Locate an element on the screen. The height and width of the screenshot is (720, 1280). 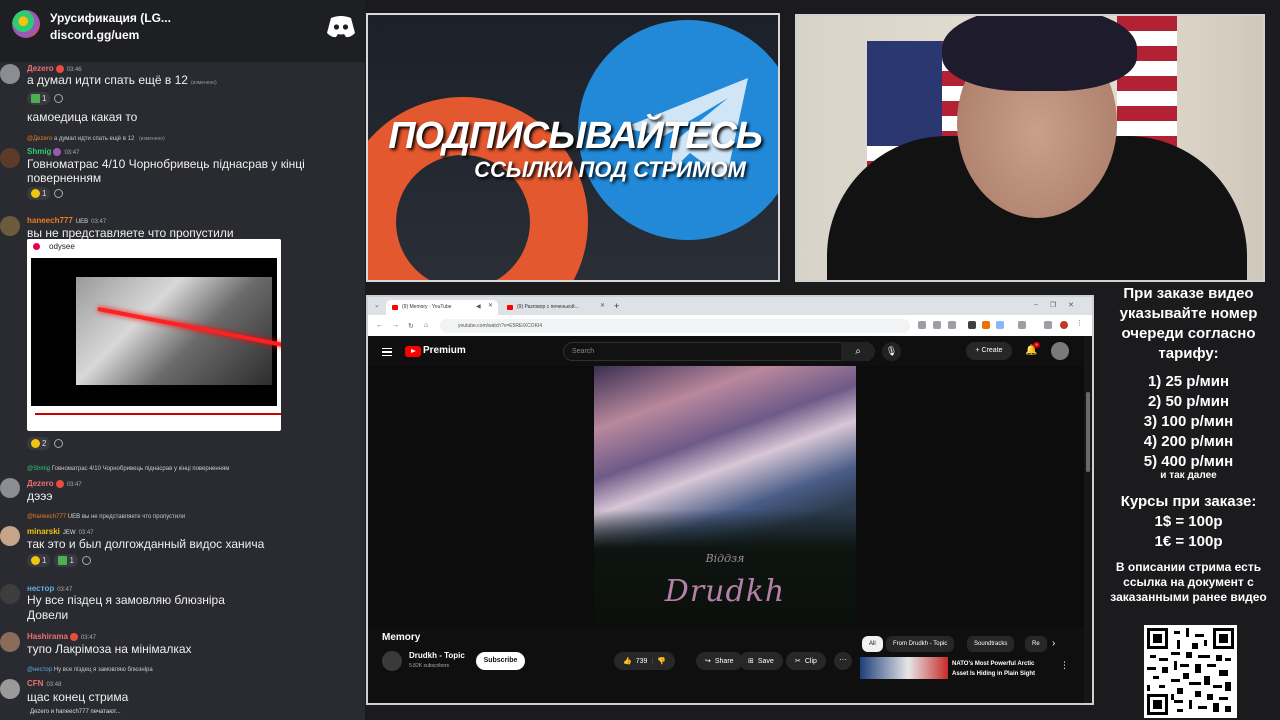
more-actions-icon: ··· is located at coordinates (843, 661).